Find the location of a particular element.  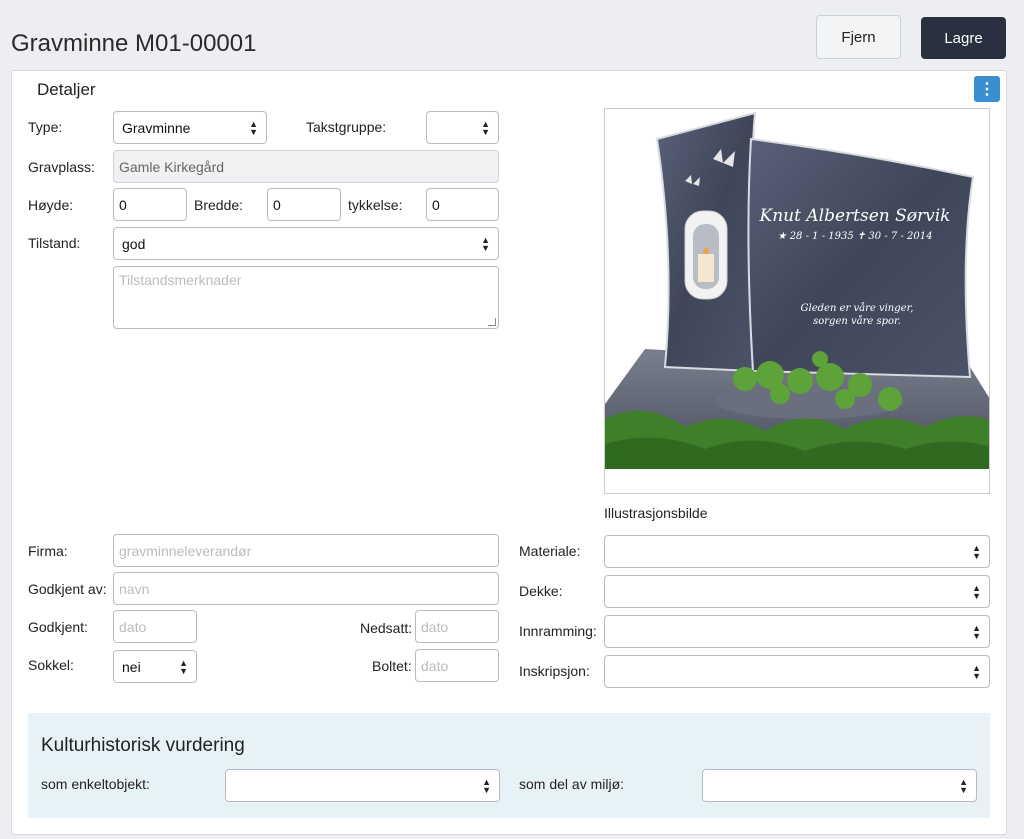

tilstand-notes-placeholder: Tilstandsmerknader is located at coordinates (180, 280).